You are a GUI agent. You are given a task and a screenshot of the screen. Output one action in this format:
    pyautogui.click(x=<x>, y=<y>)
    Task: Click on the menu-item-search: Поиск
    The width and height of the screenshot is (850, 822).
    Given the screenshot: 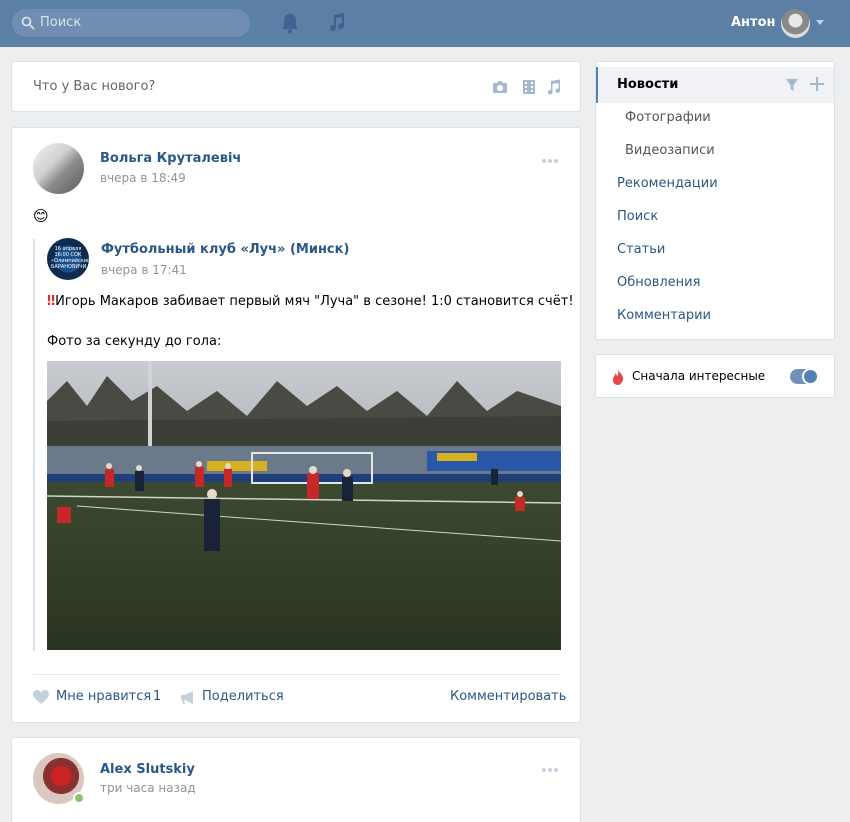 What is the action you would take?
    pyautogui.click(x=637, y=216)
    